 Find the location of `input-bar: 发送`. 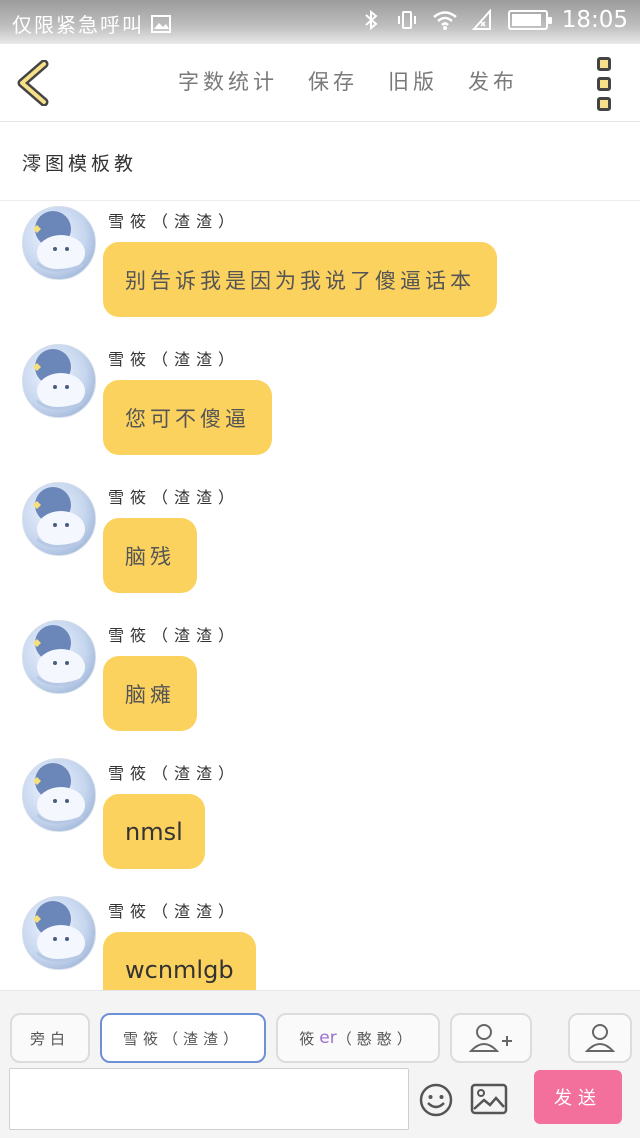

input-bar: 发送 is located at coordinates (320, 1102).